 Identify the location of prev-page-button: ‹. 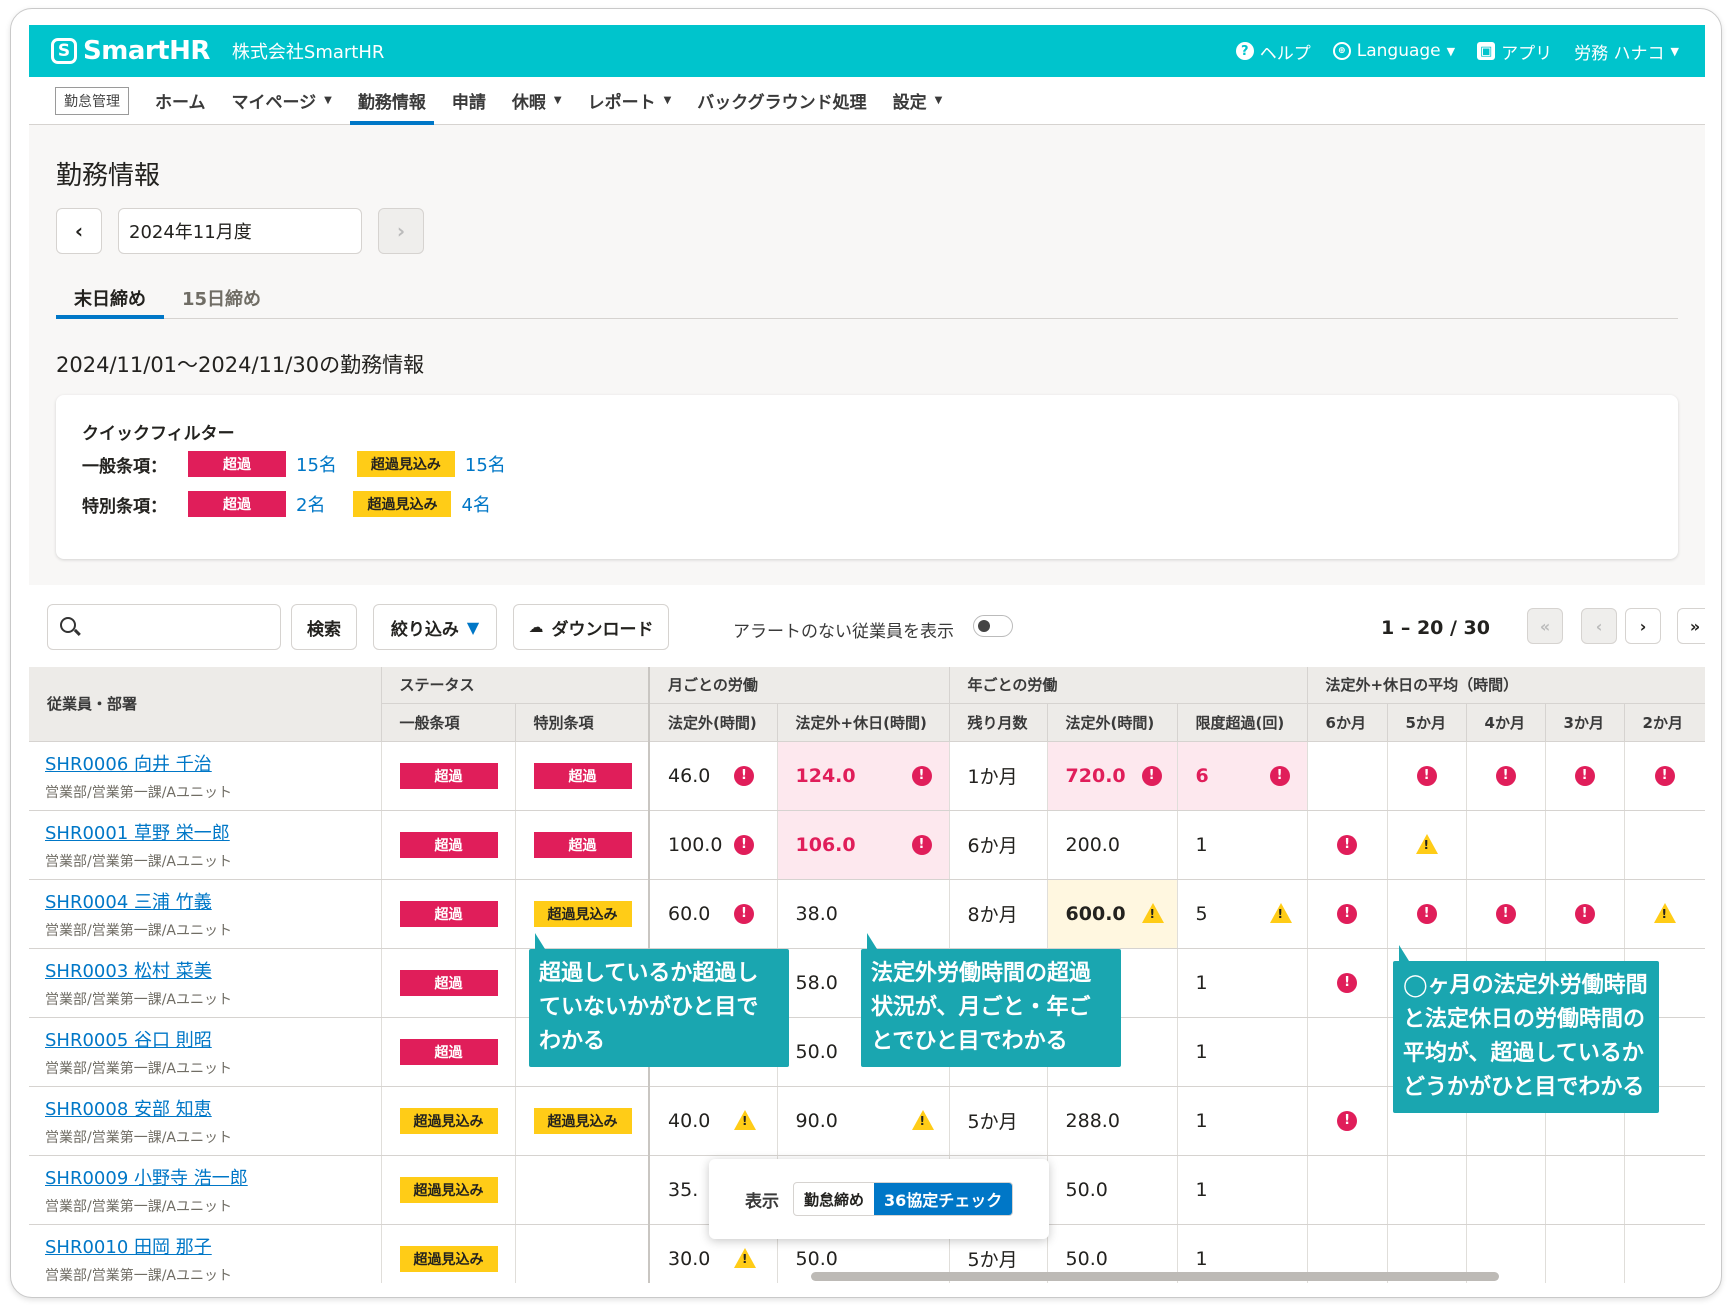
(1599, 626).